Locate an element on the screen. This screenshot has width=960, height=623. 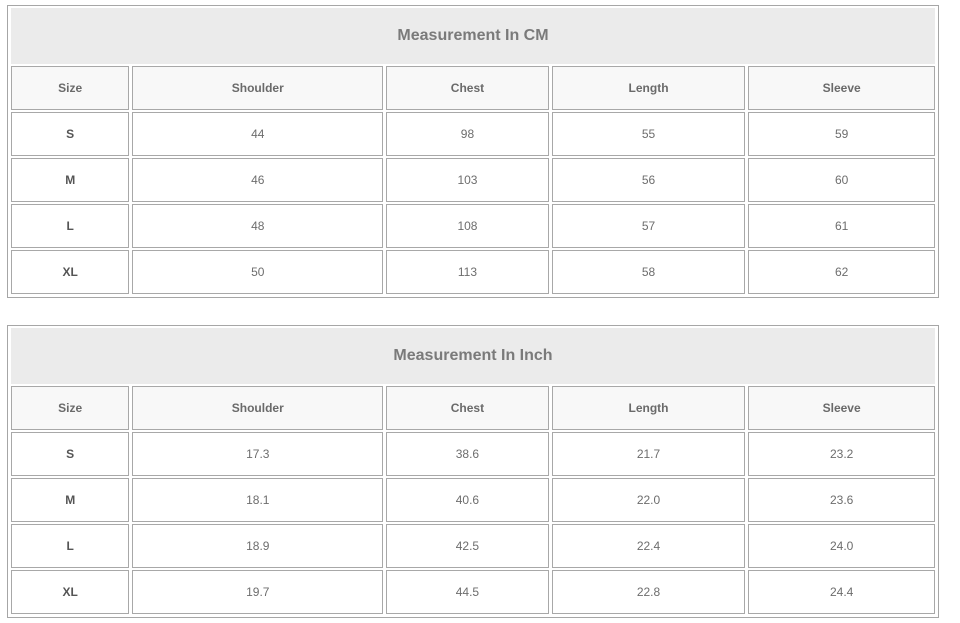
table-title-row: Measurement In Inch is located at coordinates (473, 356).